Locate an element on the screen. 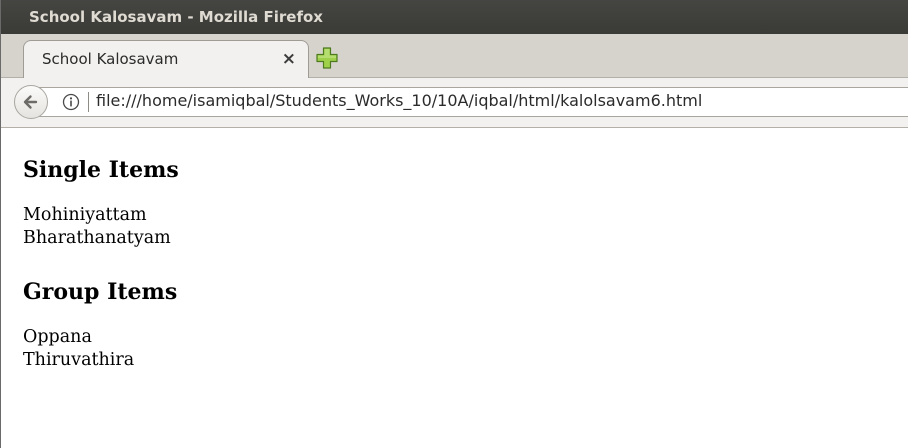  tab-school-kalosavam: School Kalosavam × is located at coordinates (166, 59).